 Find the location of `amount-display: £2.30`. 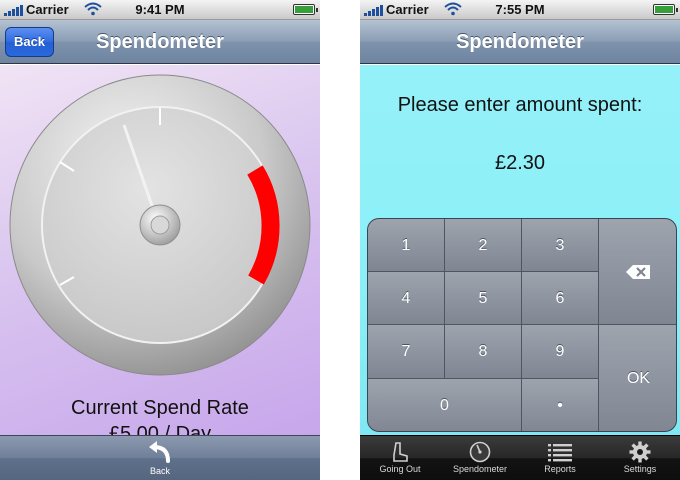

amount-display: £2.30 is located at coordinates (520, 163).